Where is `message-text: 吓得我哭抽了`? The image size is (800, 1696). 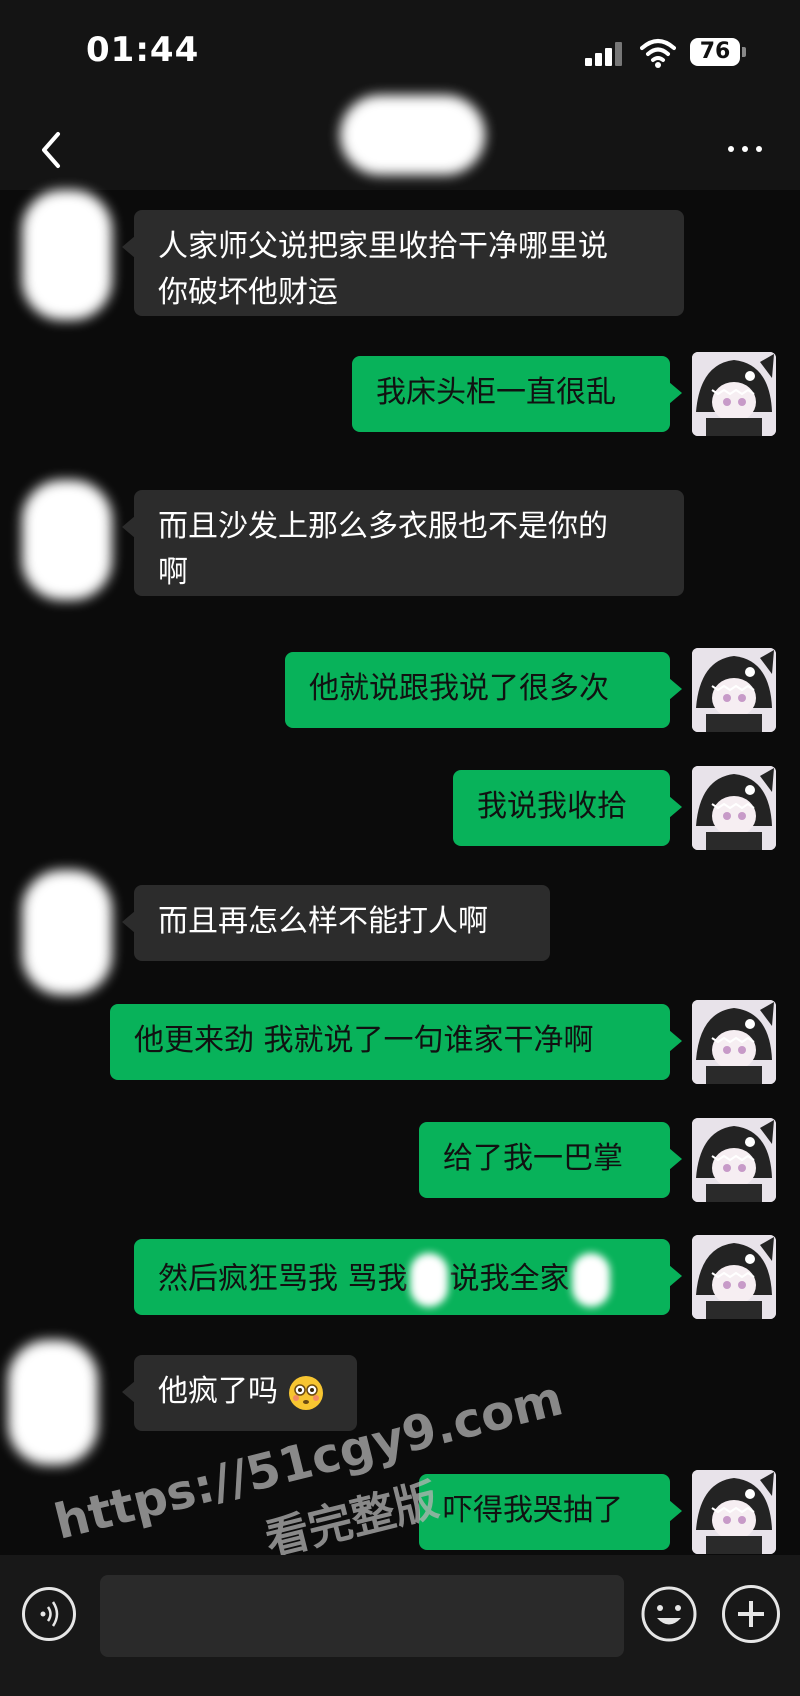
message-text: 吓得我哭抽了 is located at coordinates (533, 1510).